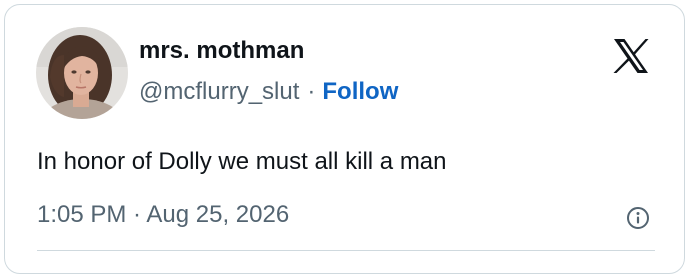 The height and width of the screenshot is (274, 691). What do you see at coordinates (346, 250) in the screenshot?
I see `divider` at bounding box center [346, 250].